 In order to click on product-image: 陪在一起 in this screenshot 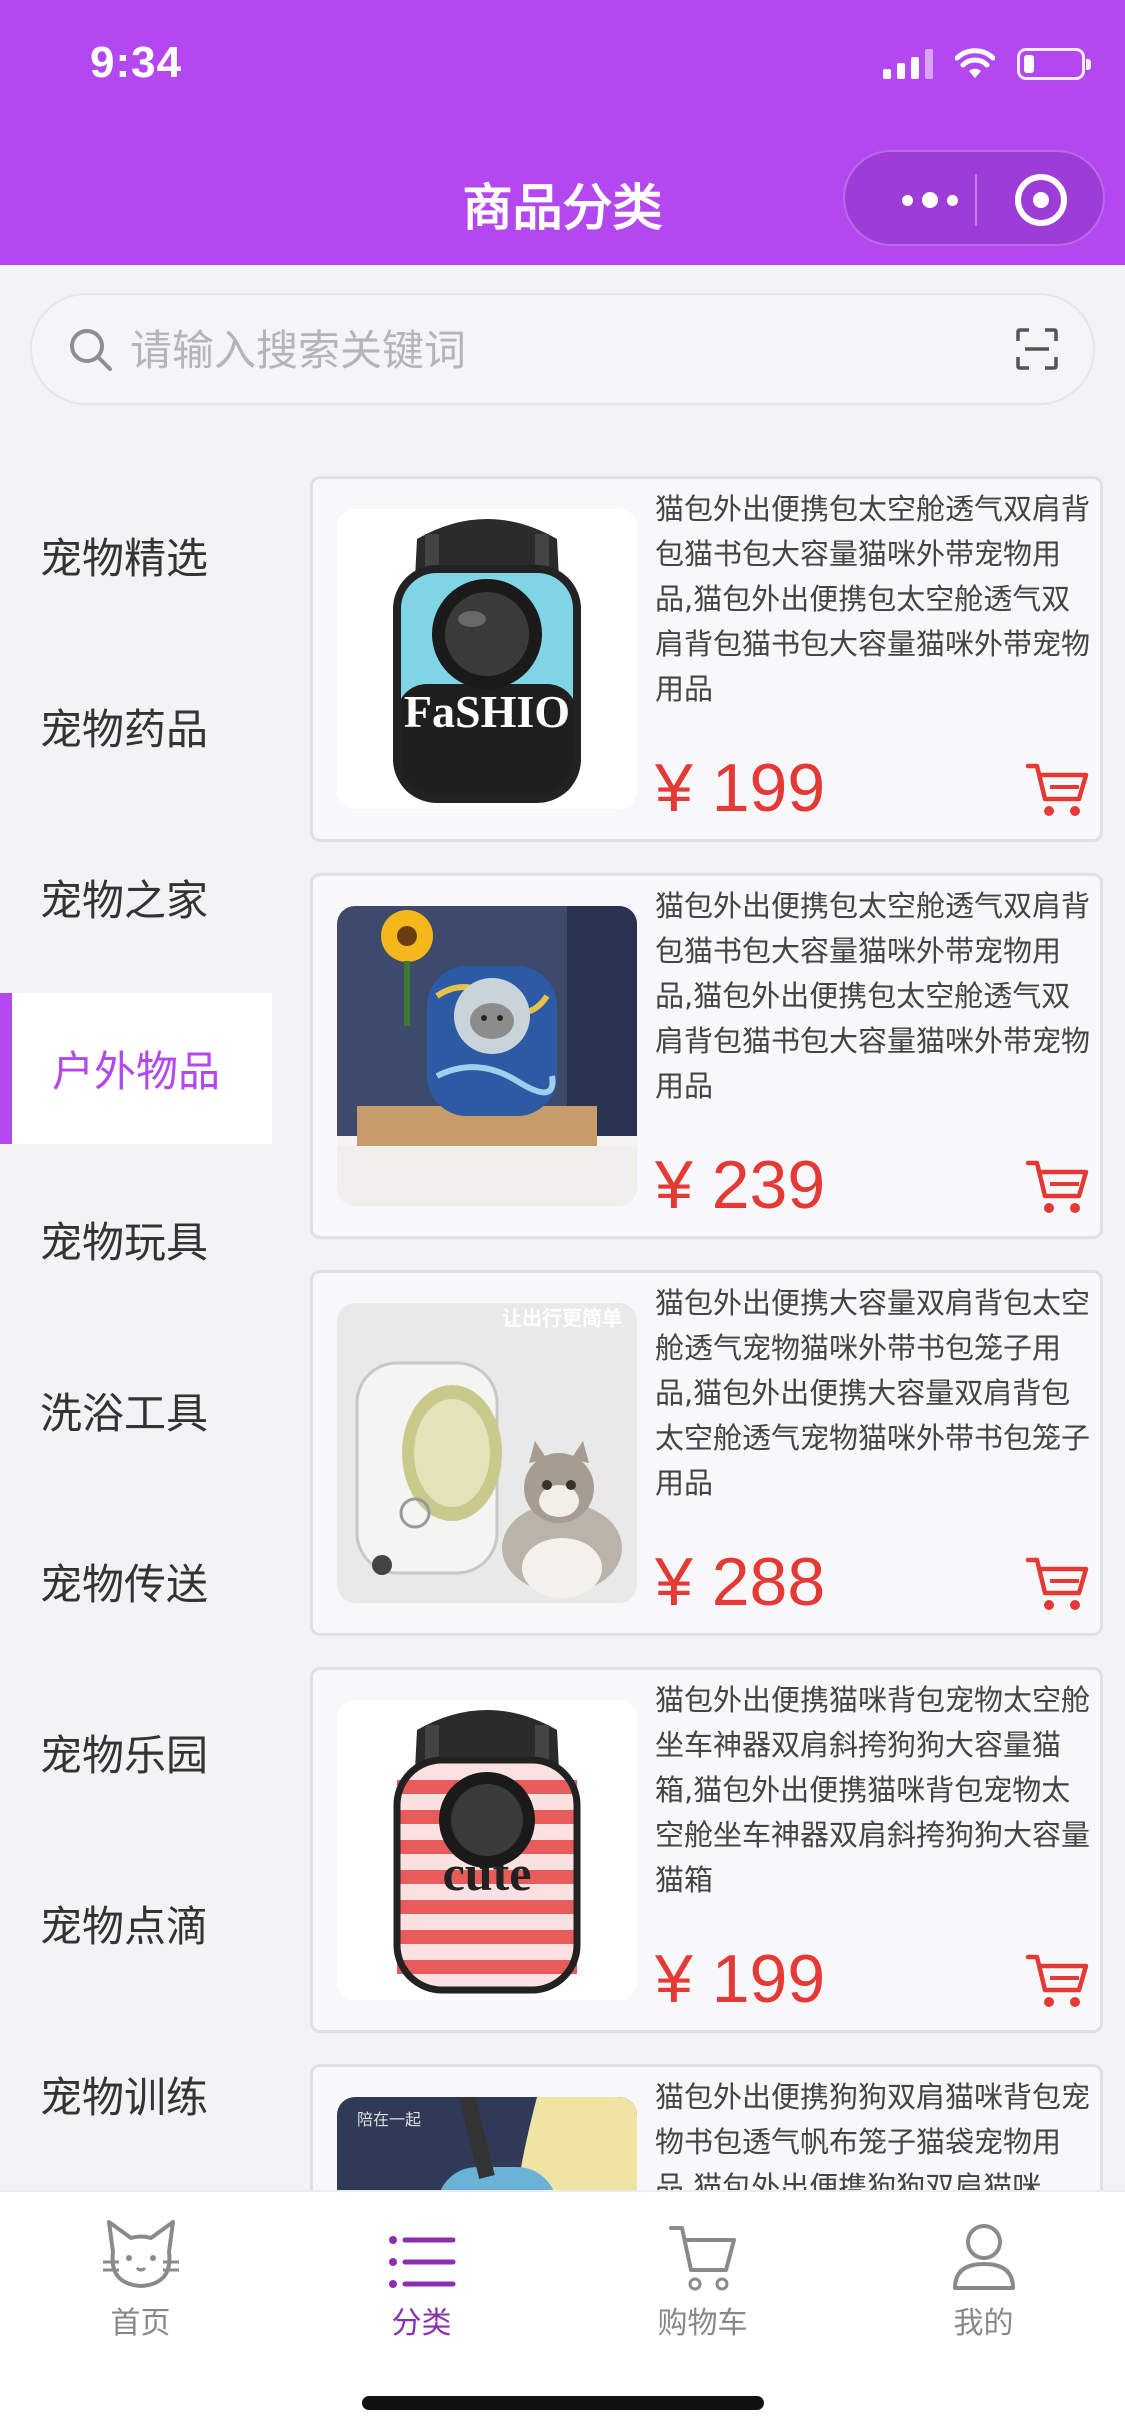, I will do `click(487, 2144)`.